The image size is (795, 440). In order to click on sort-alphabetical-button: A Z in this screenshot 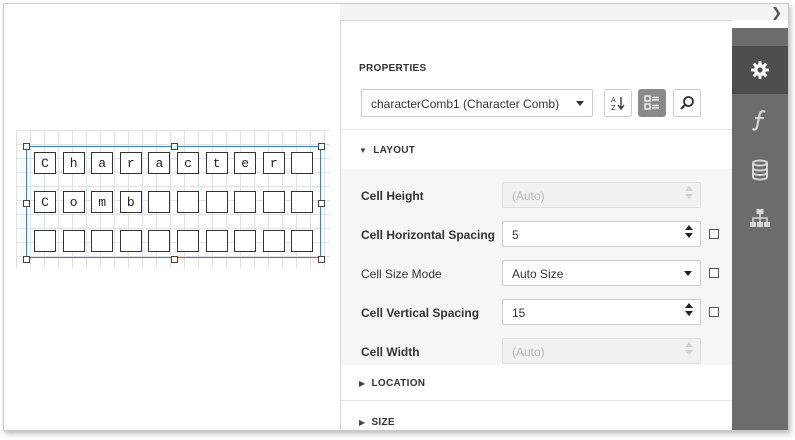, I will do `click(618, 103)`.